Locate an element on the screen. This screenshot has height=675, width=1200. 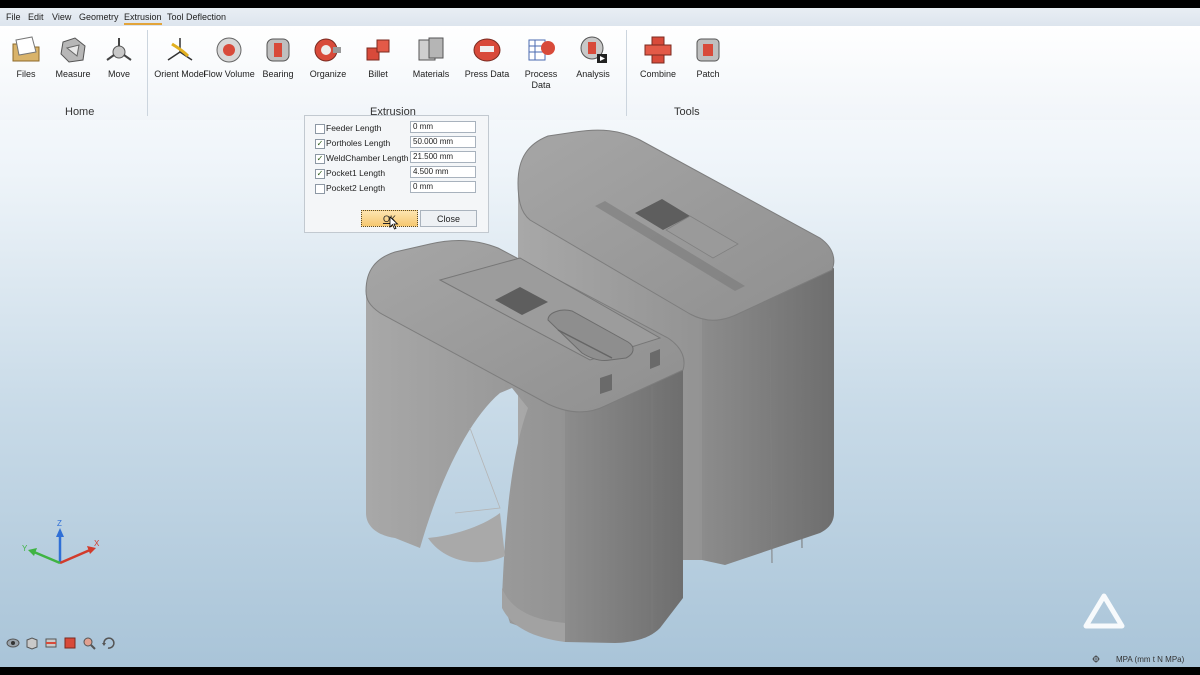
combine-label: Combine is located at coordinates (658, 74).